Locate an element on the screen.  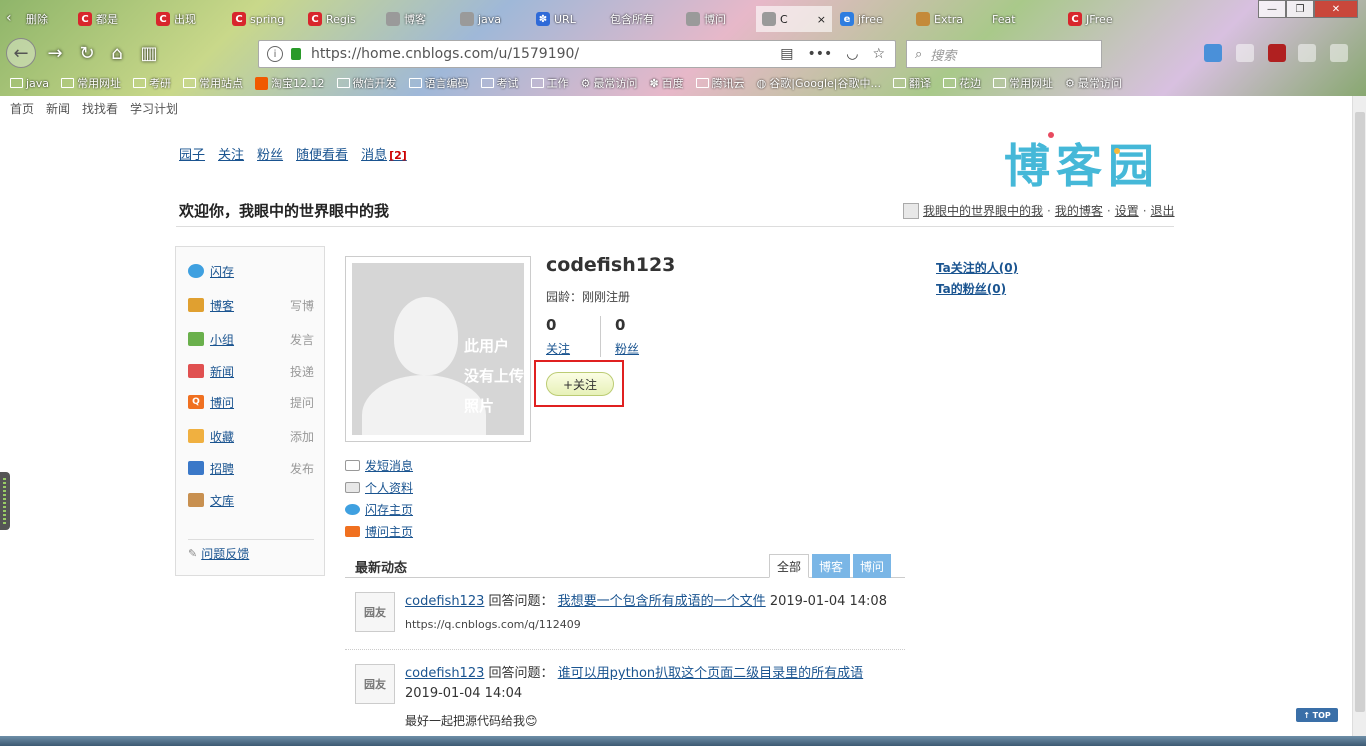
tab-4: Cspring is located at coordinates (262, 19).